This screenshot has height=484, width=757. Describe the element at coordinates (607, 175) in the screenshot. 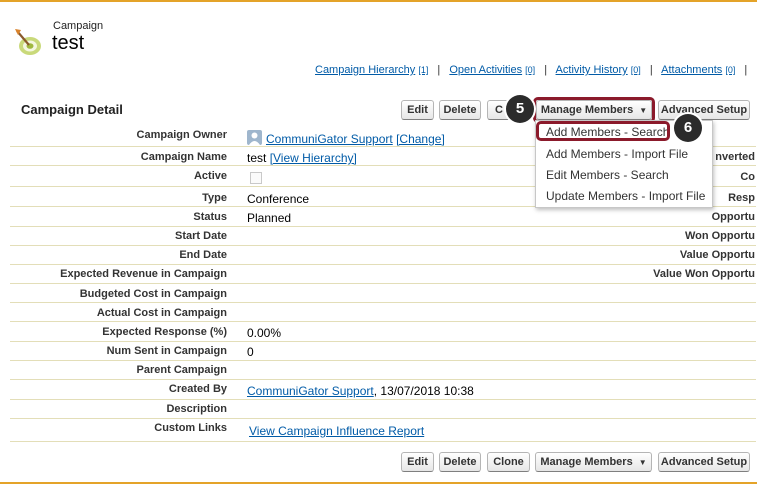

I see `menu-item-edit-members-search: Edit Members - Search` at that location.